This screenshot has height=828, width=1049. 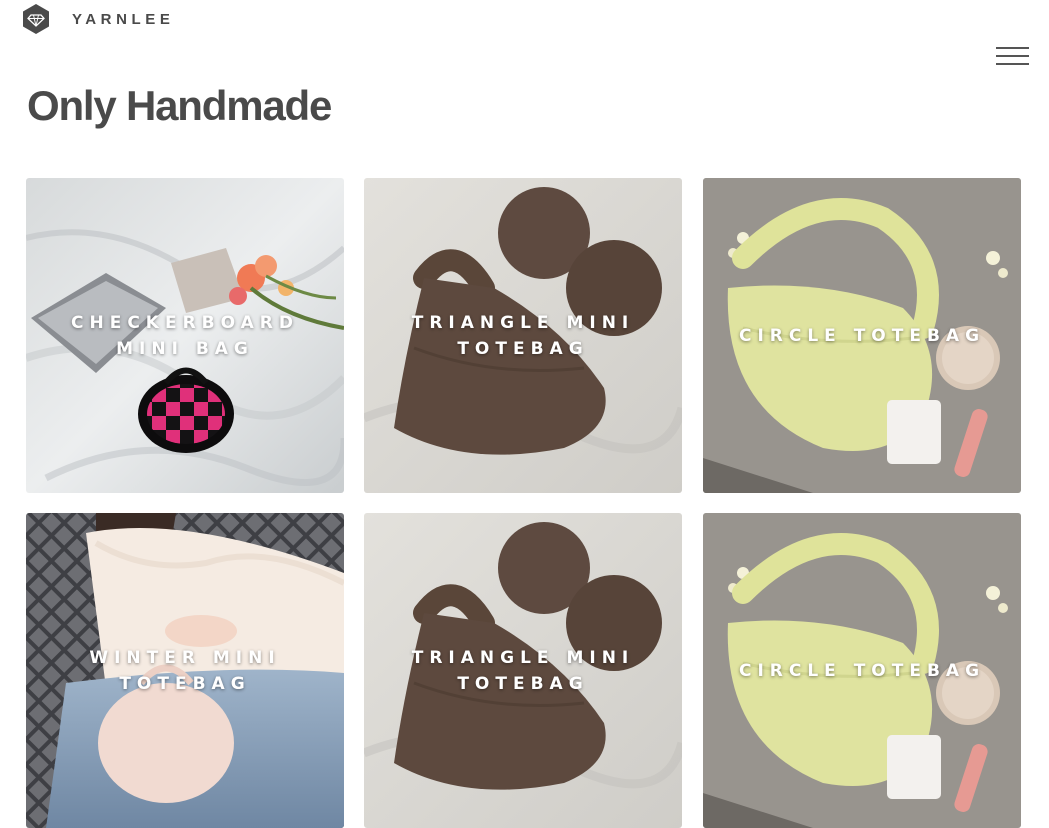 What do you see at coordinates (179, 105) in the screenshot?
I see `page-title: Only Handmade` at bounding box center [179, 105].